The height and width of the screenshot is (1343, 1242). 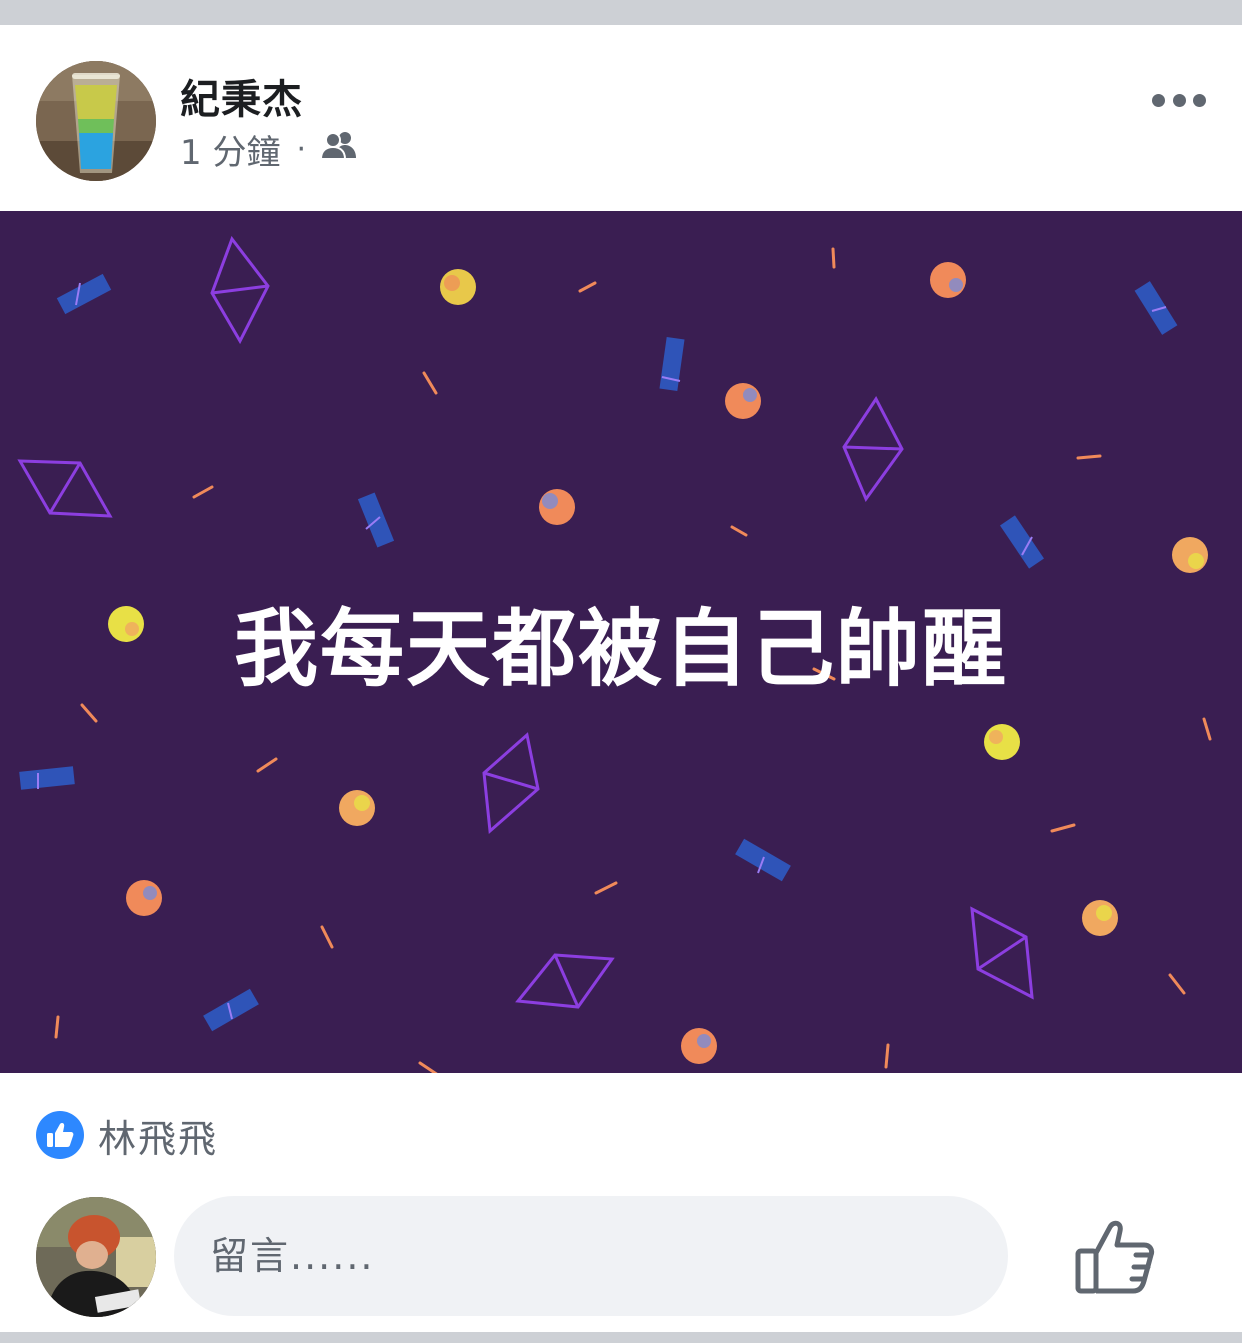 I want to click on post-text: 我每天都被自己帥醒, so click(x=620, y=648).